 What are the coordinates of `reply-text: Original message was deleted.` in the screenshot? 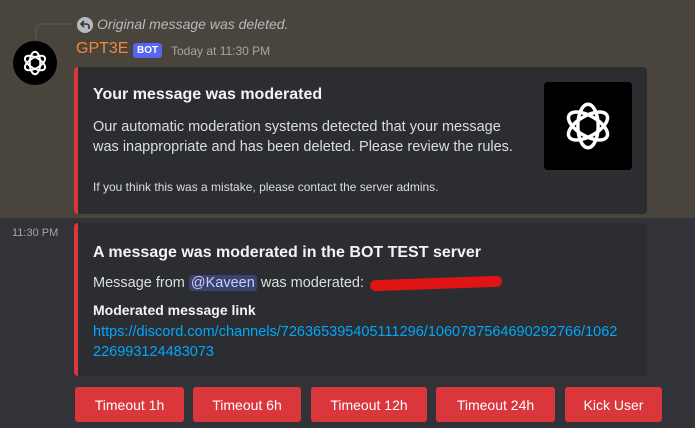 It's located at (192, 24).